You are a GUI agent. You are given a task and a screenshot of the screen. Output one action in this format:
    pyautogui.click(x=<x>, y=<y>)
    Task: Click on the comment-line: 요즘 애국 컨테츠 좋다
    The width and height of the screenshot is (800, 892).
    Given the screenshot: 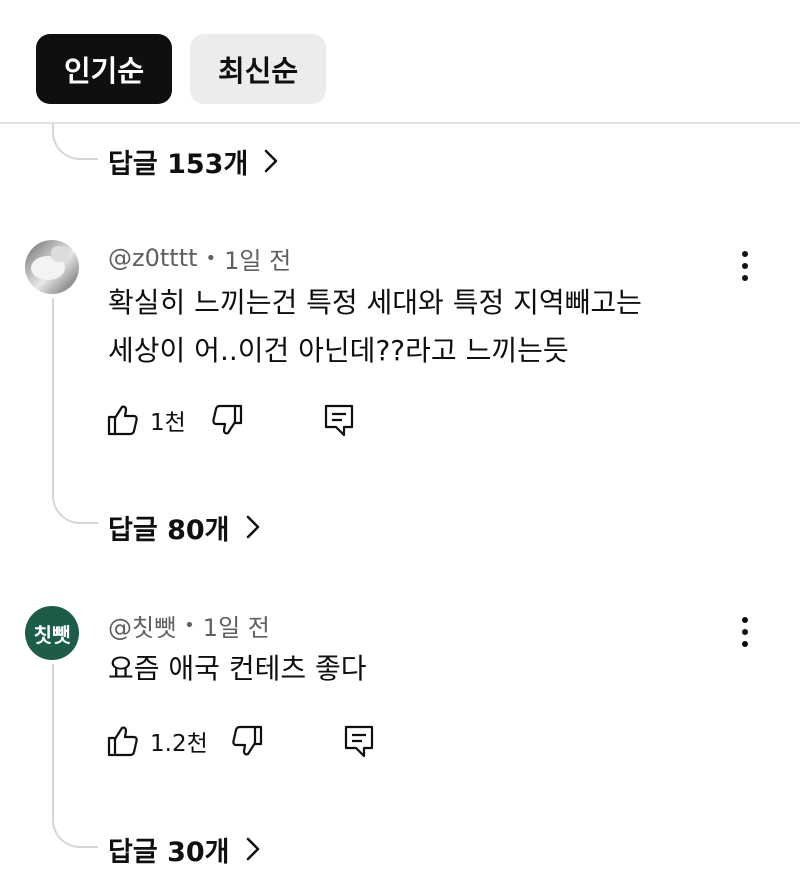 What is the action you would take?
    pyautogui.click(x=237, y=668)
    